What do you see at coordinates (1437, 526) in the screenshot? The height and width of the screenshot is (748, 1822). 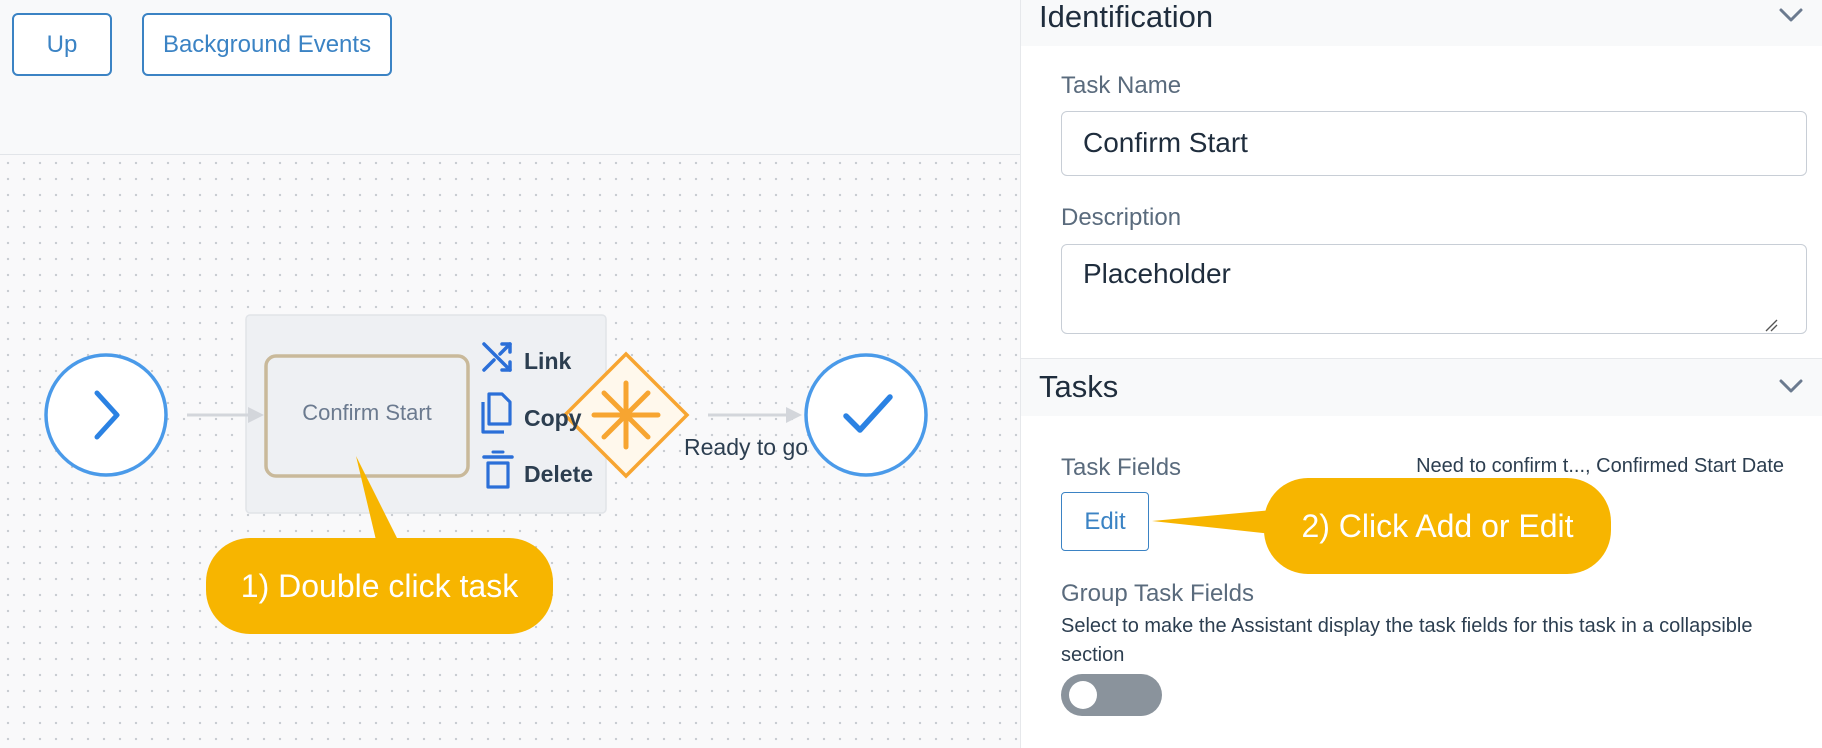 I see `callout-click-add-or-edit: 2) Click Add or Edit` at bounding box center [1437, 526].